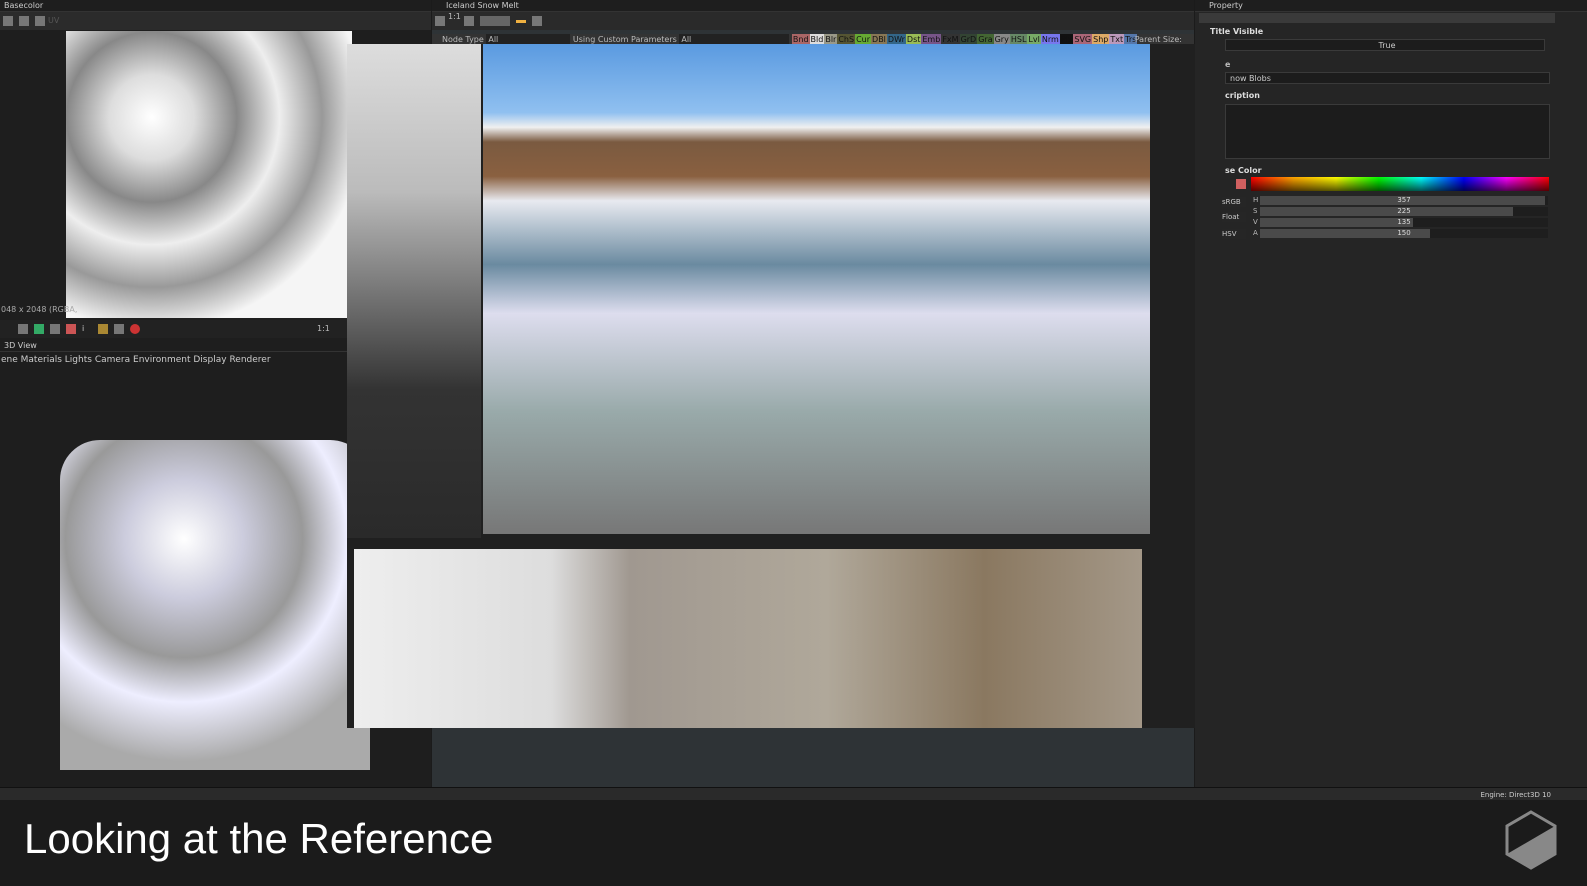 This screenshot has width=1587, height=886. What do you see at coordinates (71, 329) in the screenshot?
I see `tile-icon` at bounding box center [71, 329].